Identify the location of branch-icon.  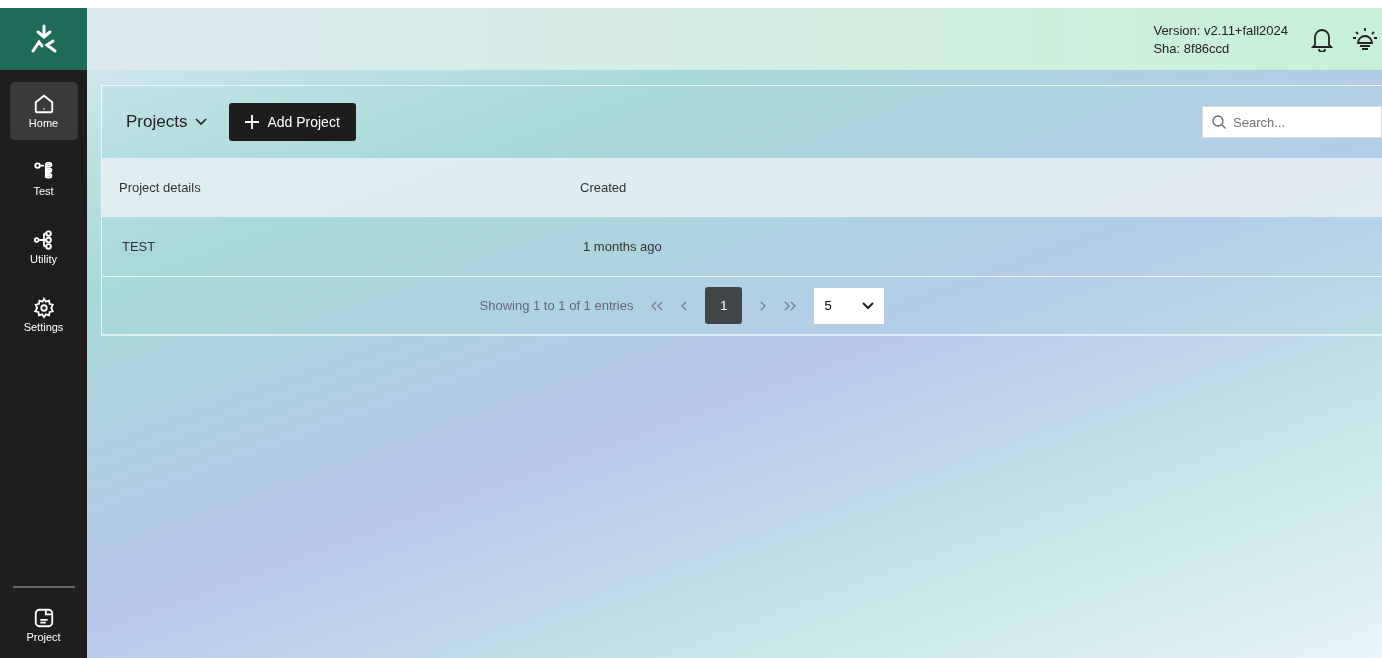
(43, 240).